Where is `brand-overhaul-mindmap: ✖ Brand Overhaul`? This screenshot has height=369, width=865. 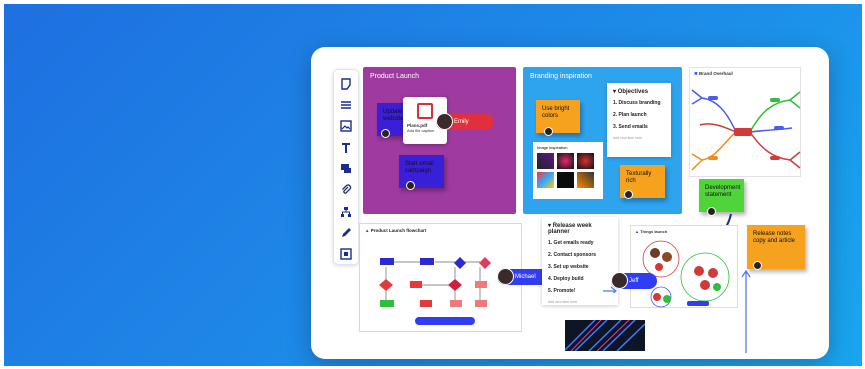
brand-overhaul-mindmap: ✖ Brand Overhaul is located at coordinates (745, 122).